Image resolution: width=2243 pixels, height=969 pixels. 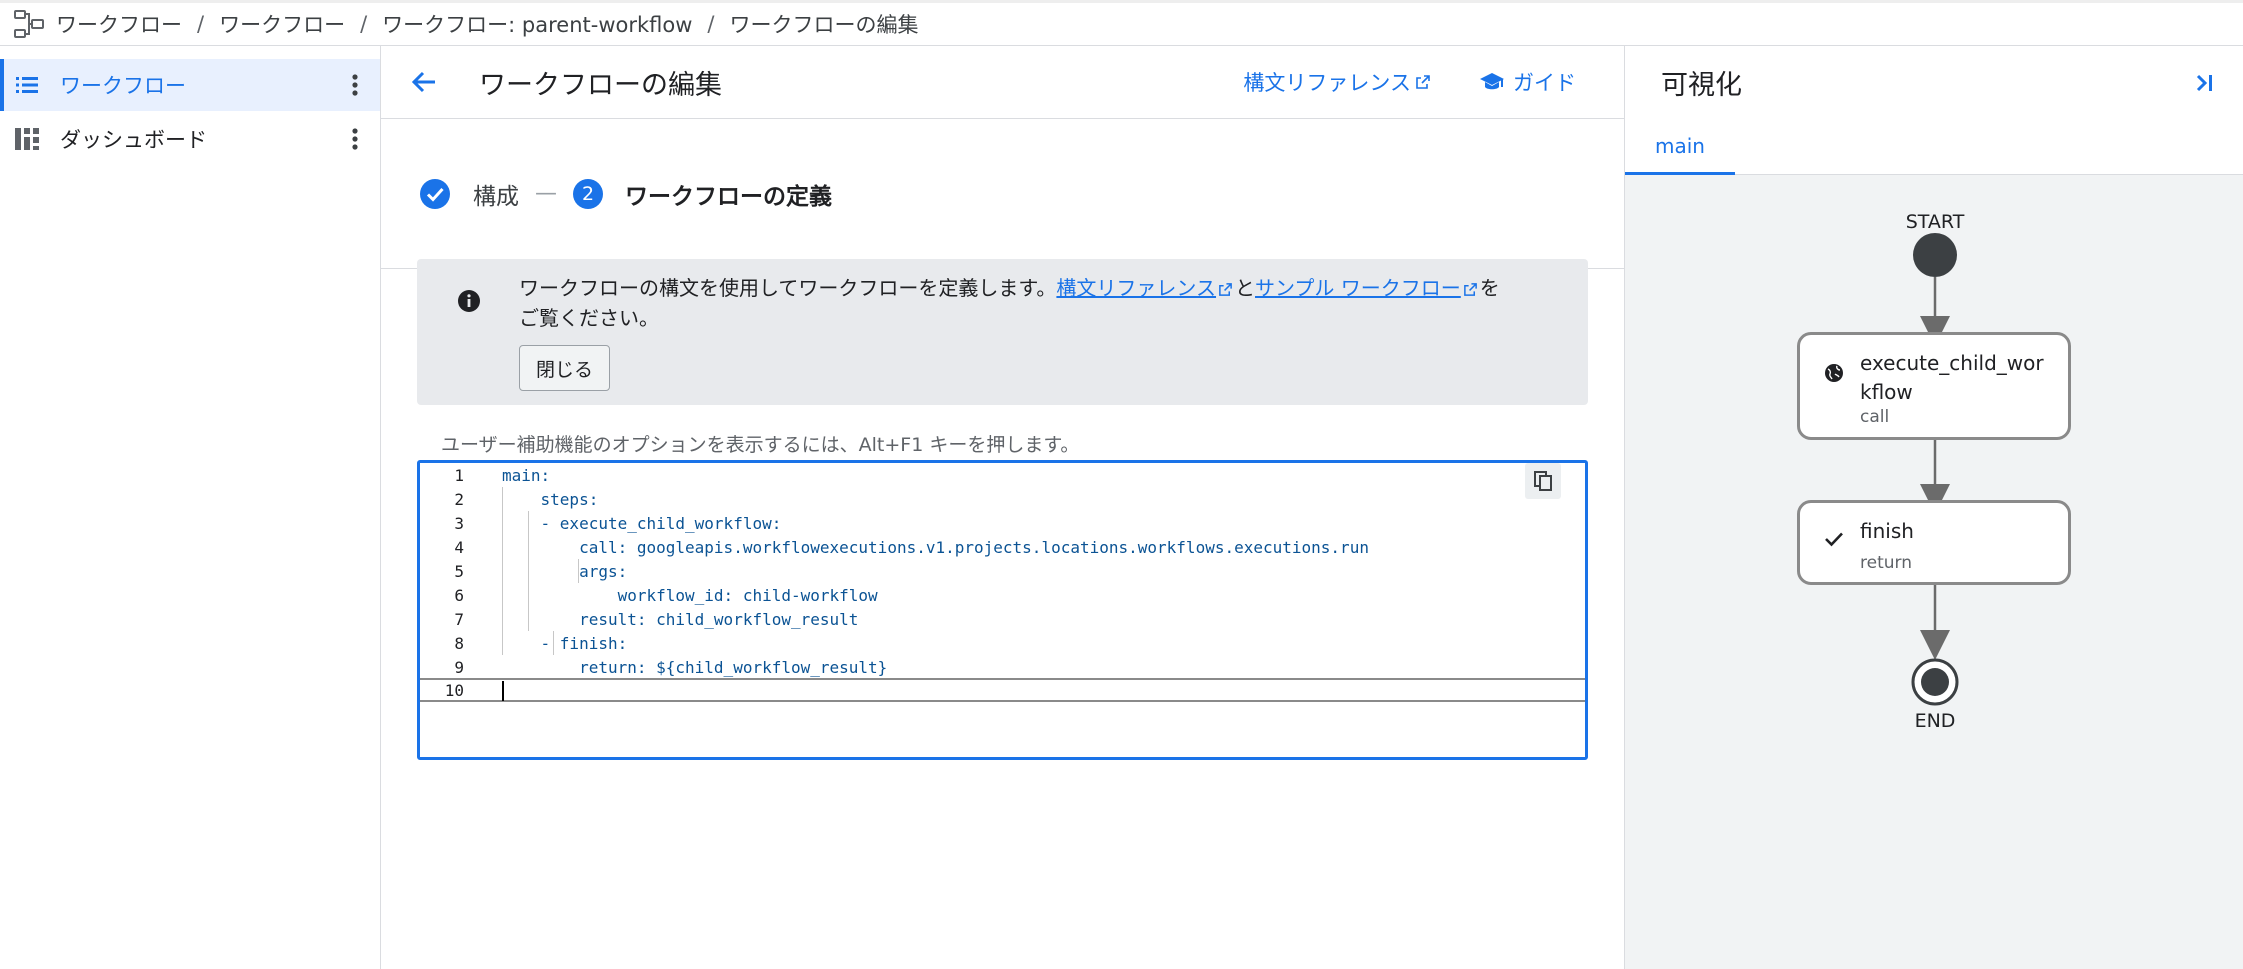 What do you see at coordinates (435, 193) in the screenshot?
I see `check-circle-icon` at bounding box center [435, 193].